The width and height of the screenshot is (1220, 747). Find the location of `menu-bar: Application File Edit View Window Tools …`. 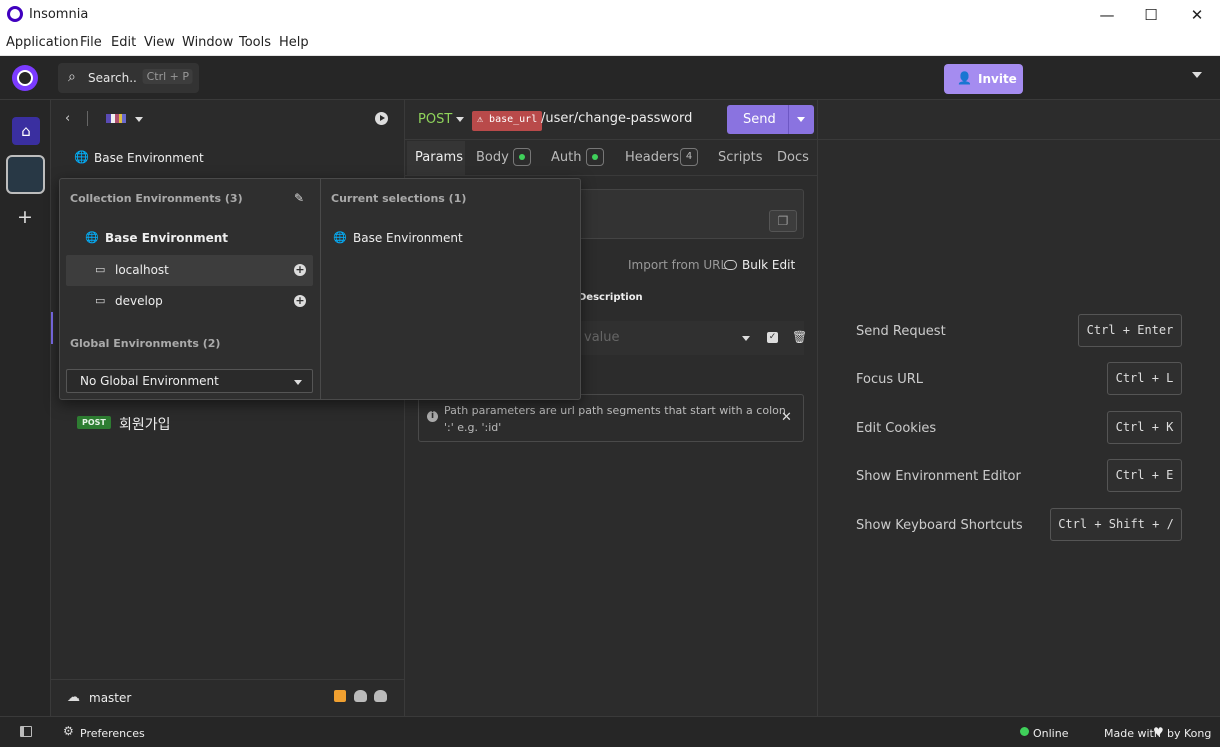

menu-bar: Application File Edit View Window Tools … is located at coordinates (610, 43).